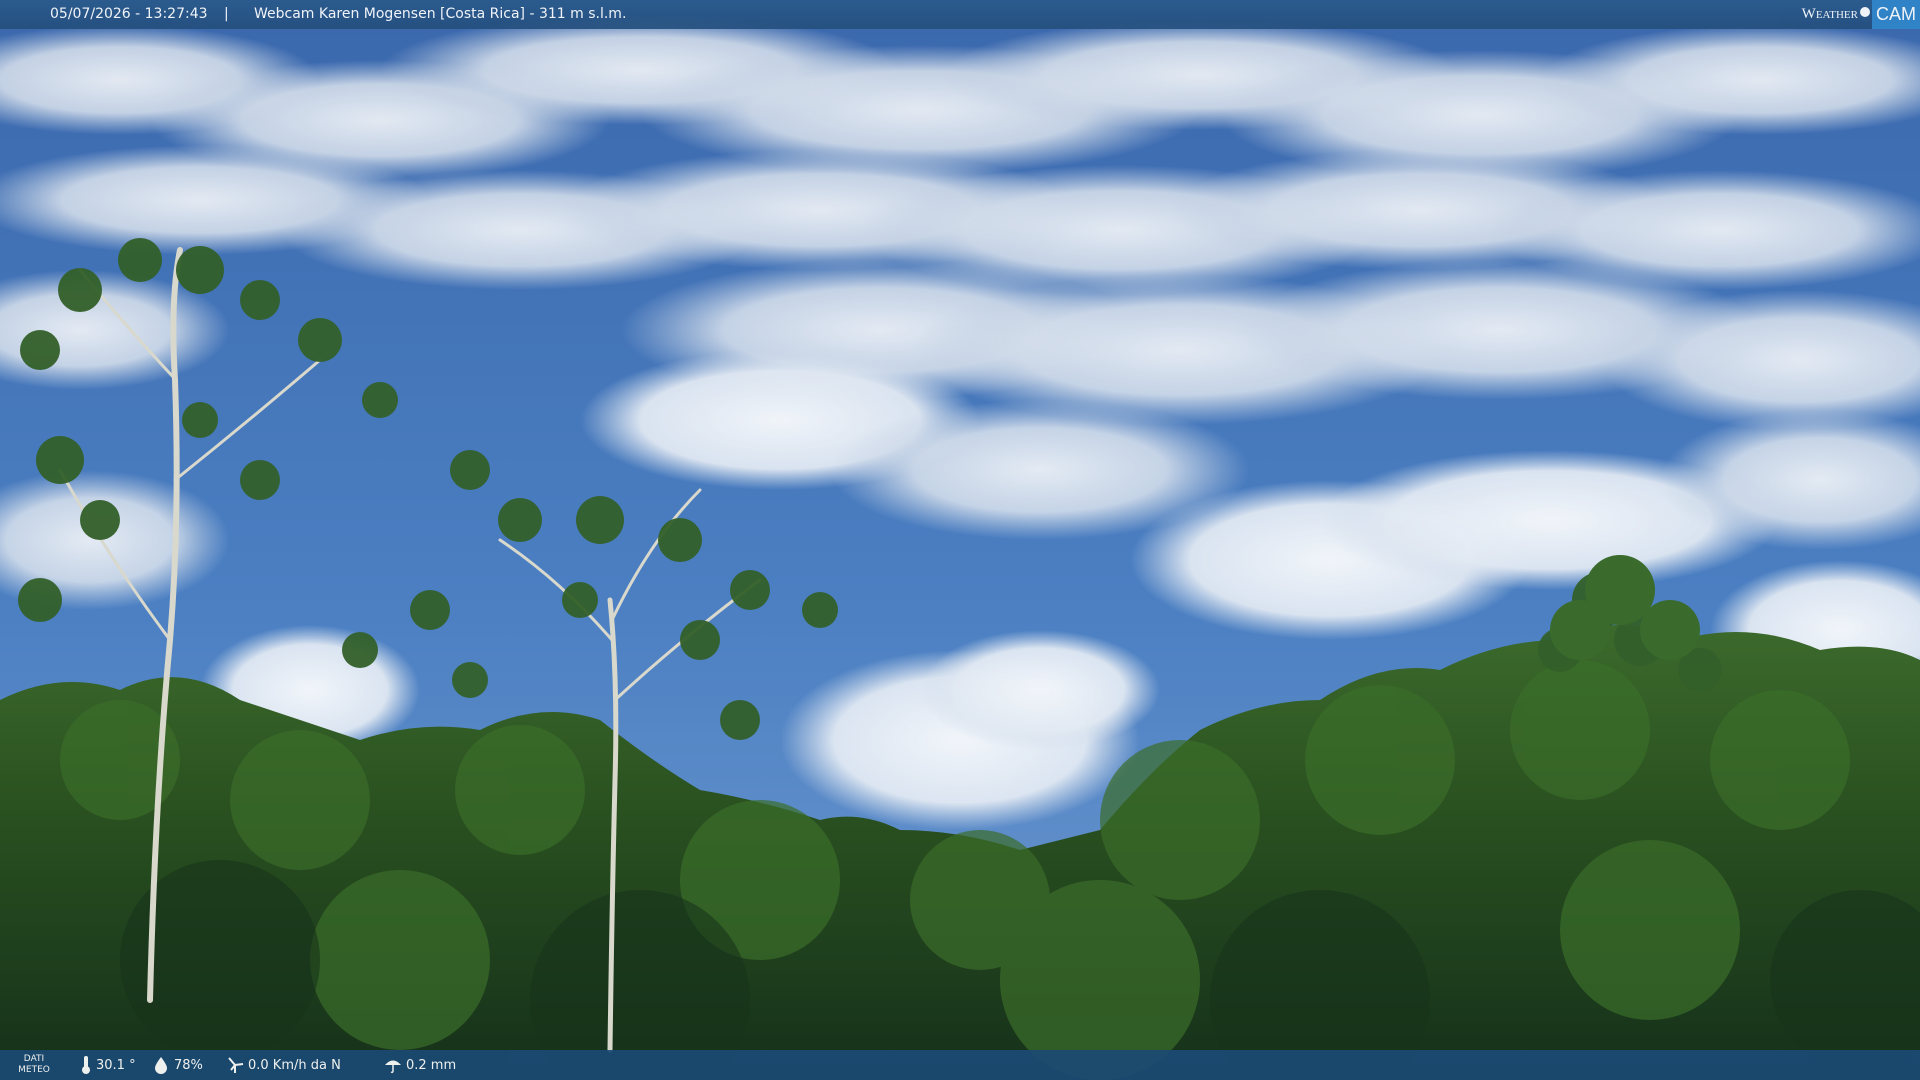 The height and width of the screenshot is (1080, 1920). Describe the element at coordinates (1896, 14) in the screenshot. I see `logo-cam: CAM` at that location.